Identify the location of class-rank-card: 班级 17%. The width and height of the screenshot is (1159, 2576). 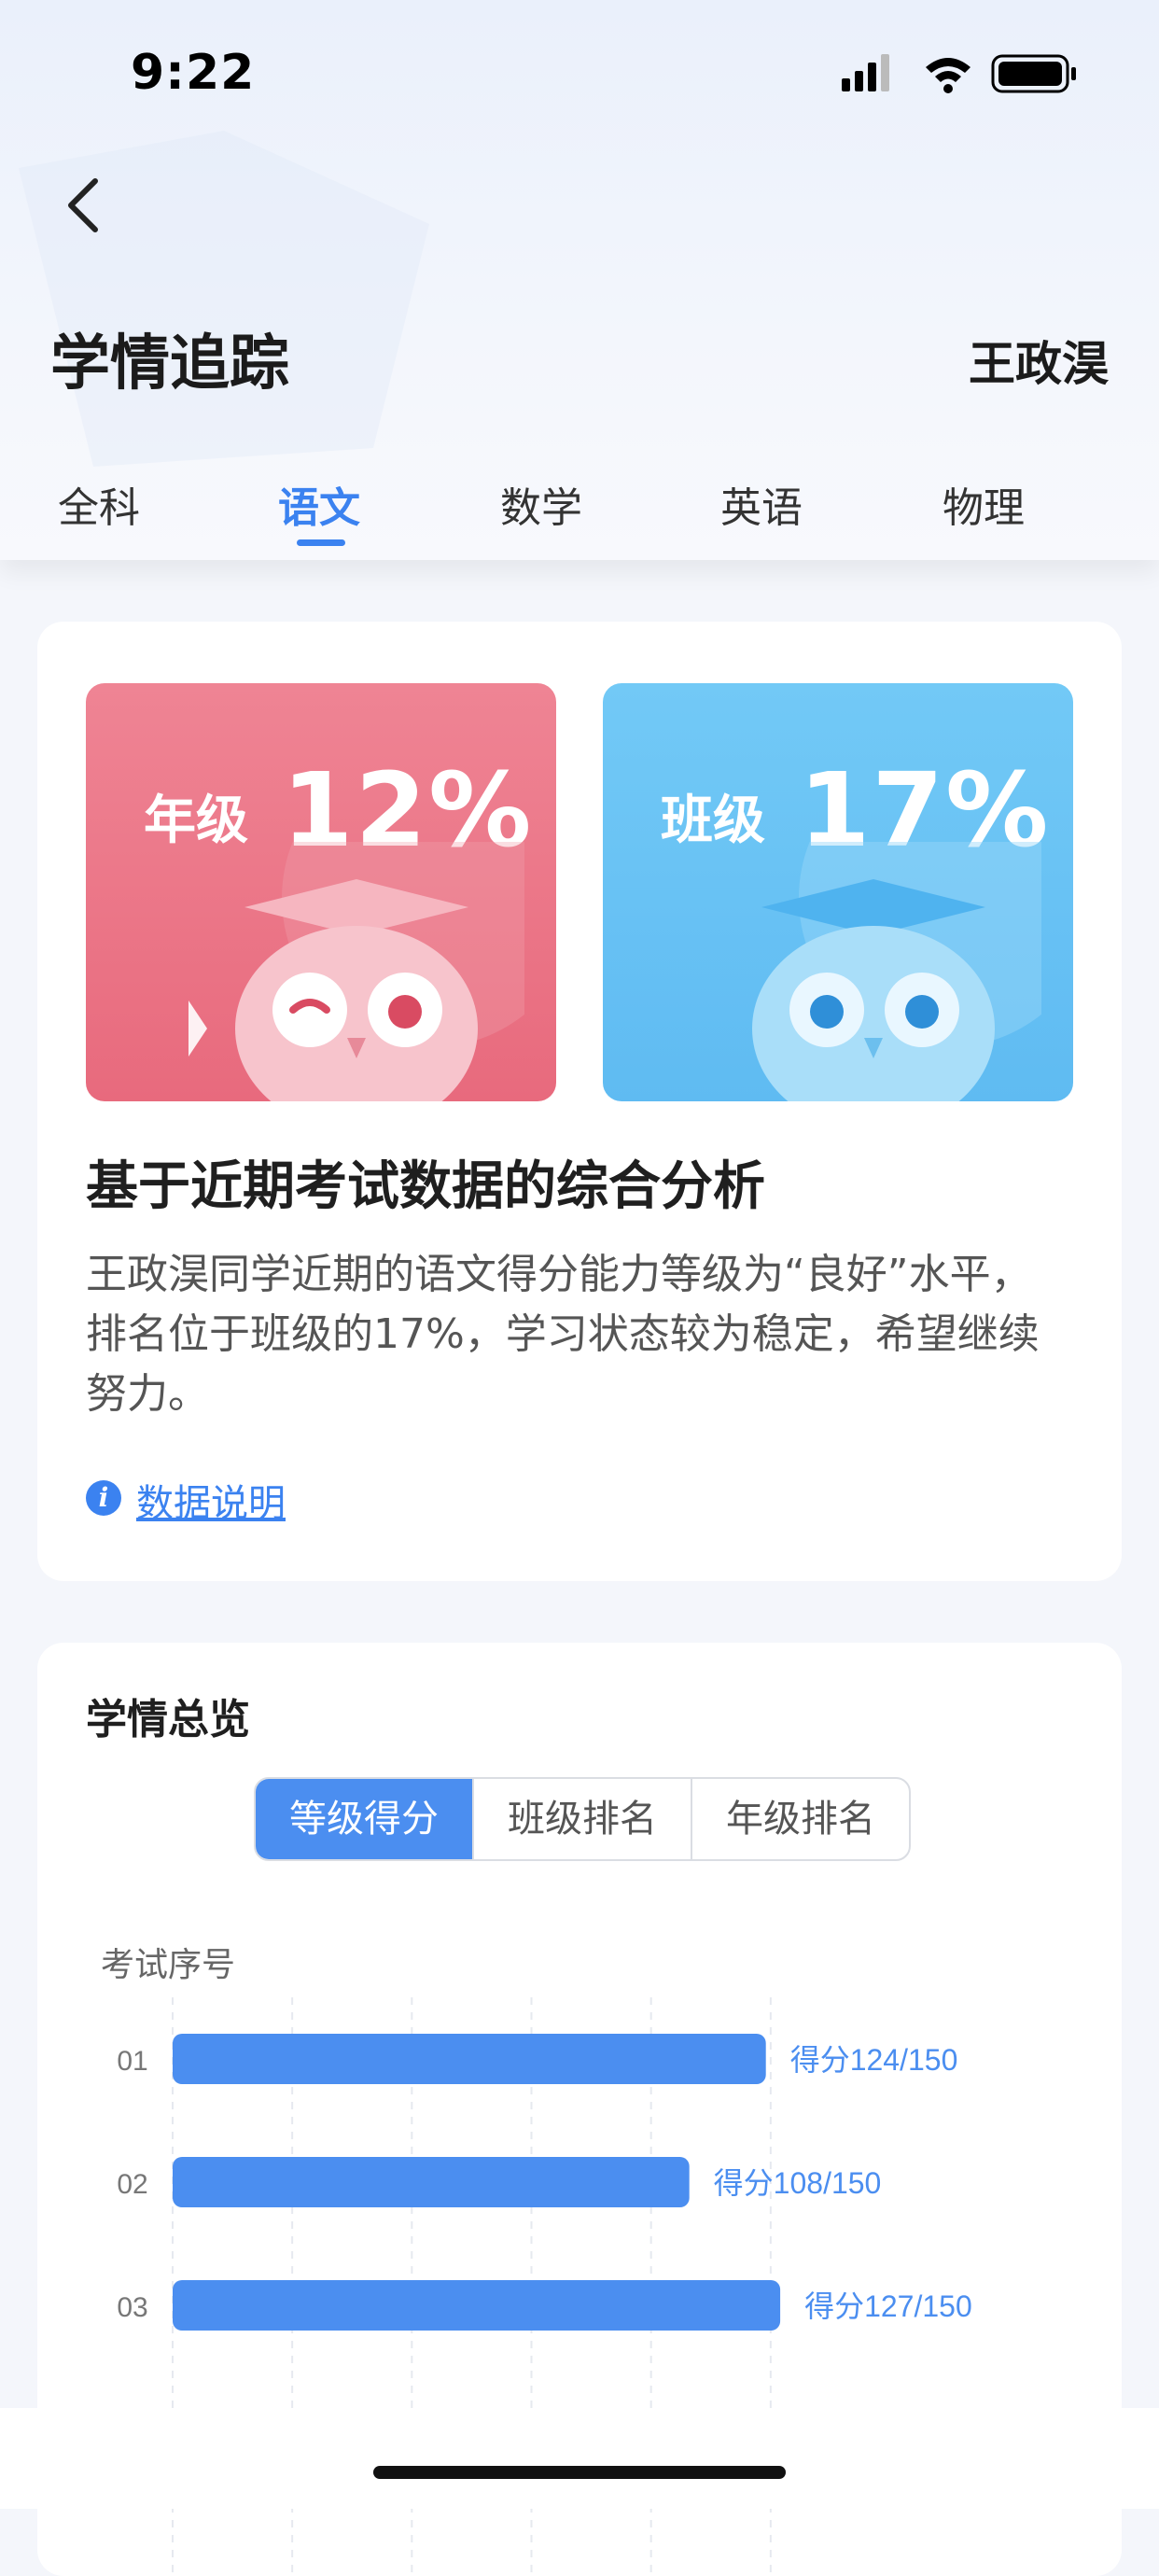
(838, 892).